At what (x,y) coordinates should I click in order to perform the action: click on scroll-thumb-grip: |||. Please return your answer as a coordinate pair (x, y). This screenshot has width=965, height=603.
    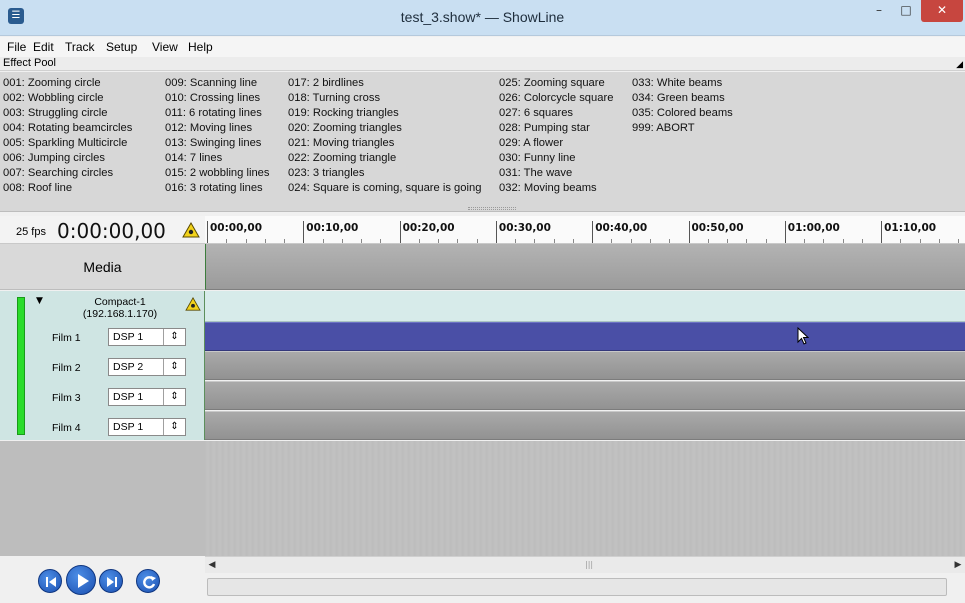
    Looking at the image, I should click on (589, 564).